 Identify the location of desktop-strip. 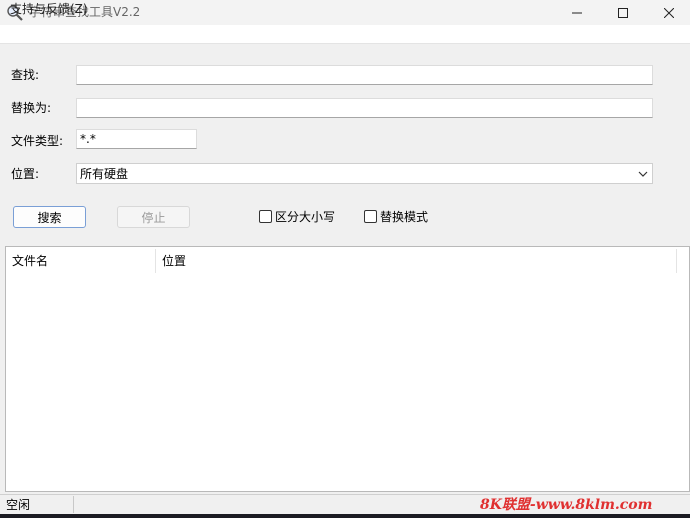
(345, 516).